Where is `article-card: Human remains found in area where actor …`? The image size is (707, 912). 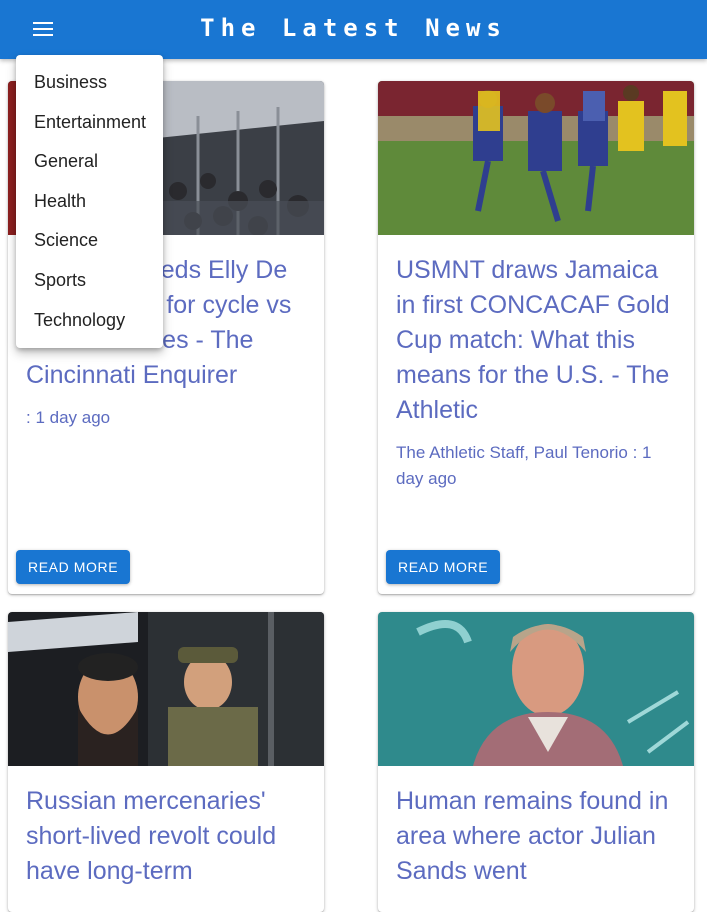 article-card: Human remains found in area where actor … is located at coordinates (536, 762).